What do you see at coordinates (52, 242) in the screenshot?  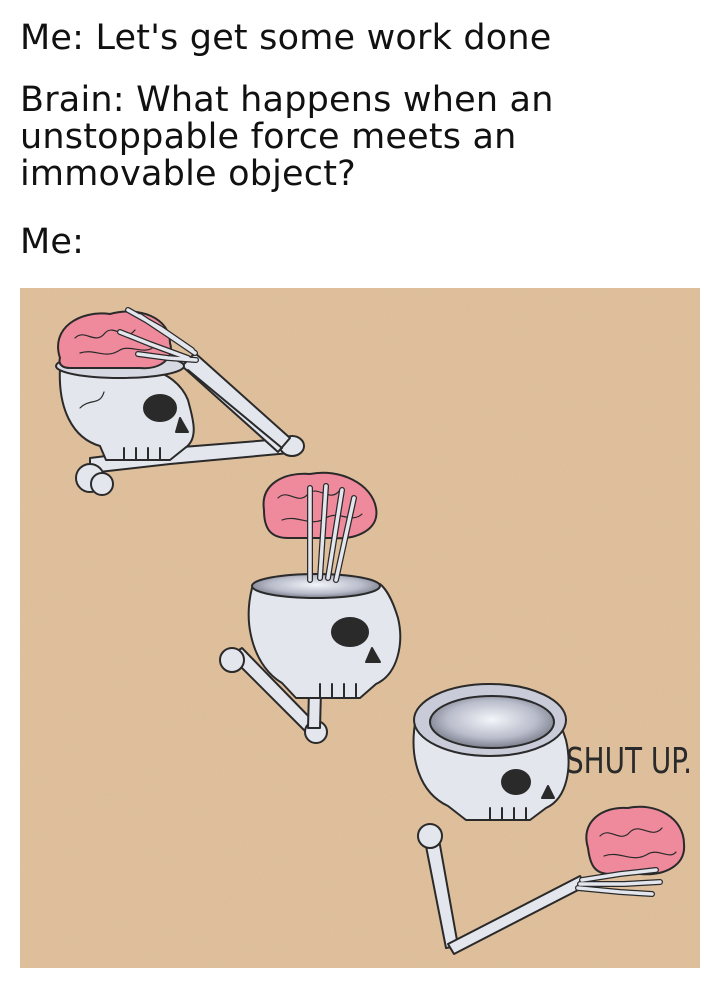 I see `caption-line-3: Me:` at bounding box center [52, 242].